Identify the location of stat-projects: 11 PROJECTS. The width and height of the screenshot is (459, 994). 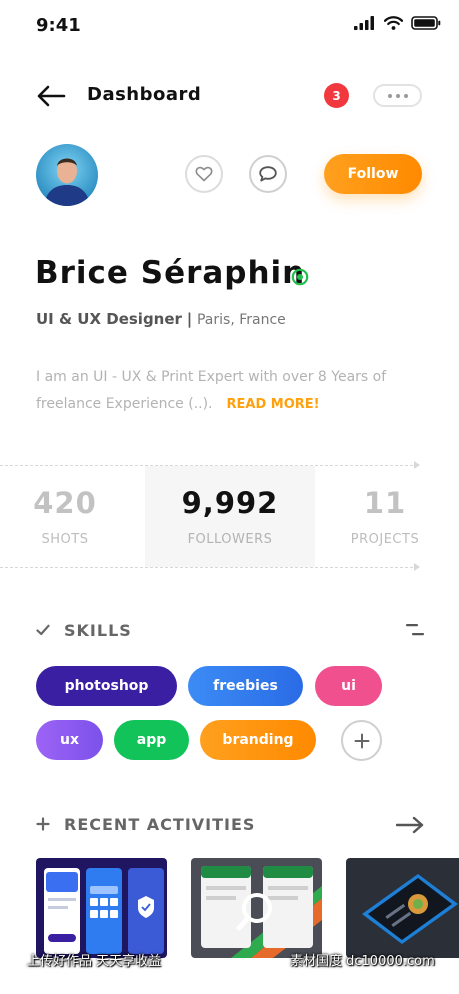
(385, 516).